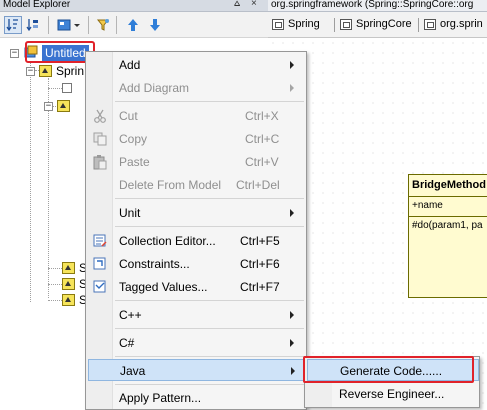  I want to click on menu-item-label: Cut, so click(128, 116).